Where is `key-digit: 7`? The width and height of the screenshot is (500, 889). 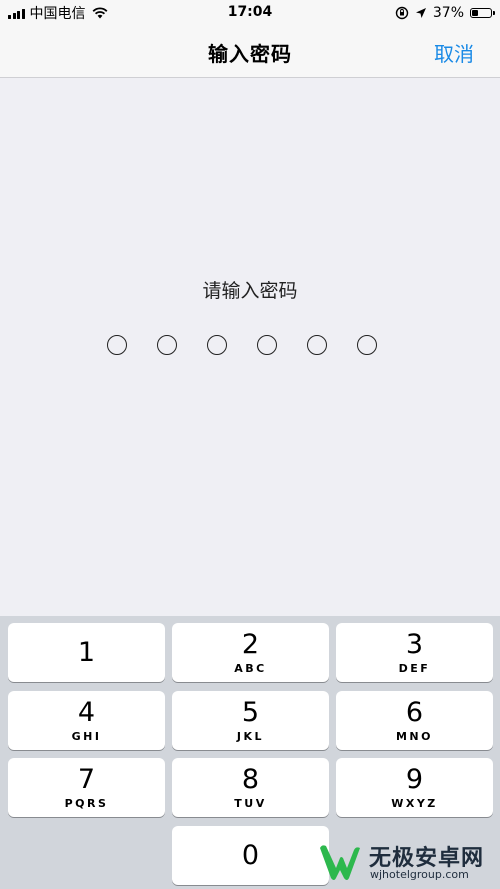 key-digit: 7 is located at coordinates (86, 779).